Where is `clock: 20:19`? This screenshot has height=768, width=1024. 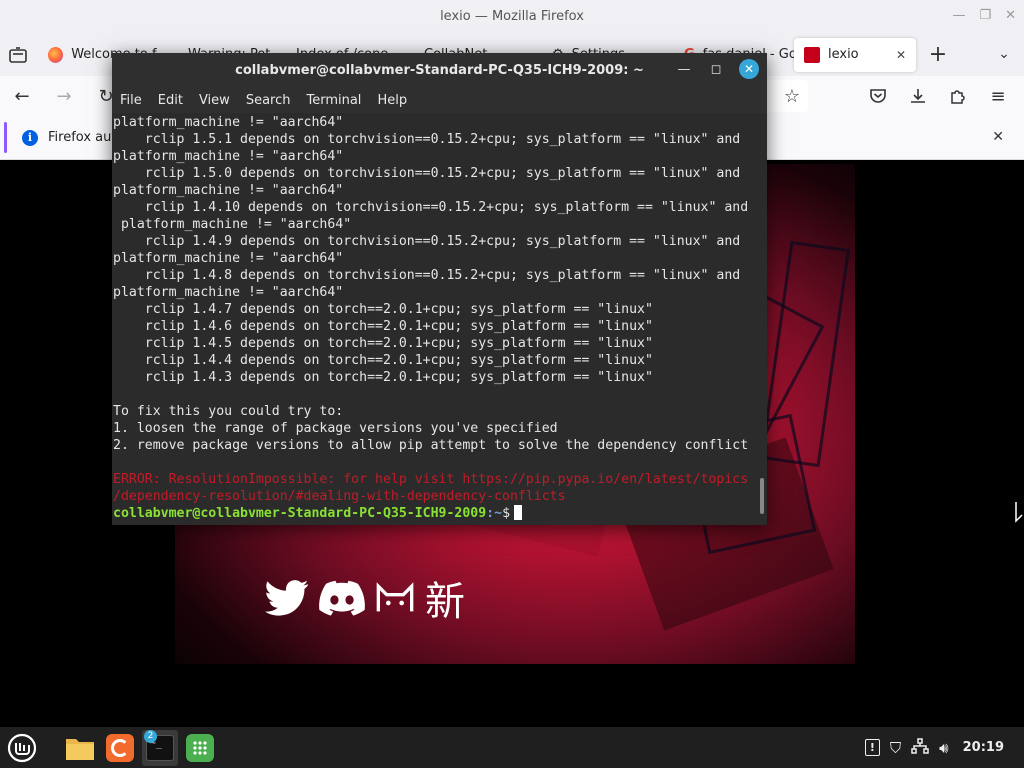
clock: 20:19 is located at coordinates (983, 747).